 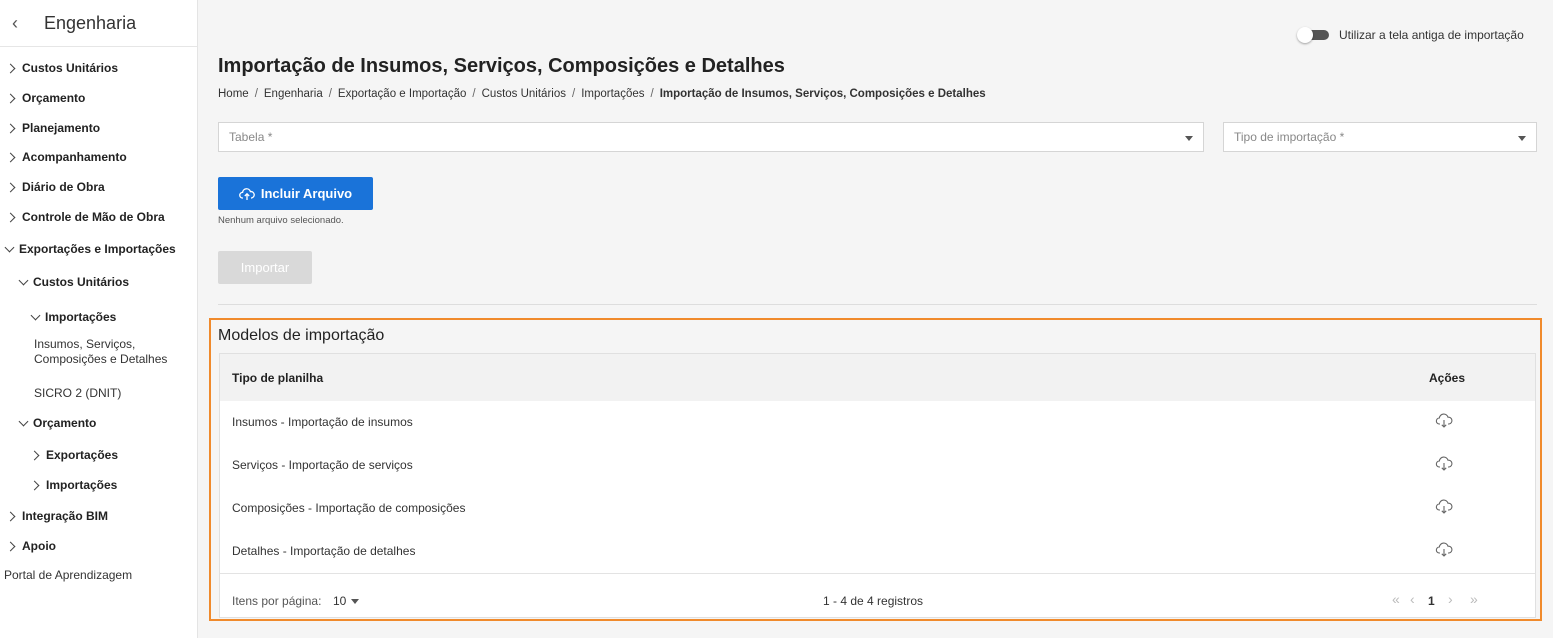 I want to click on table-row: Composições - Importação de composições, so click(x=877, y=509).